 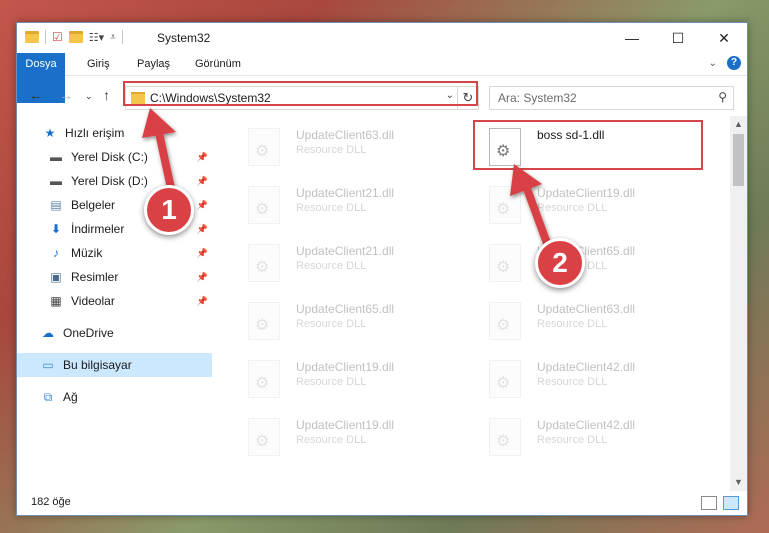 I want to click on help-icon: ?, so click(x=734, y=63).